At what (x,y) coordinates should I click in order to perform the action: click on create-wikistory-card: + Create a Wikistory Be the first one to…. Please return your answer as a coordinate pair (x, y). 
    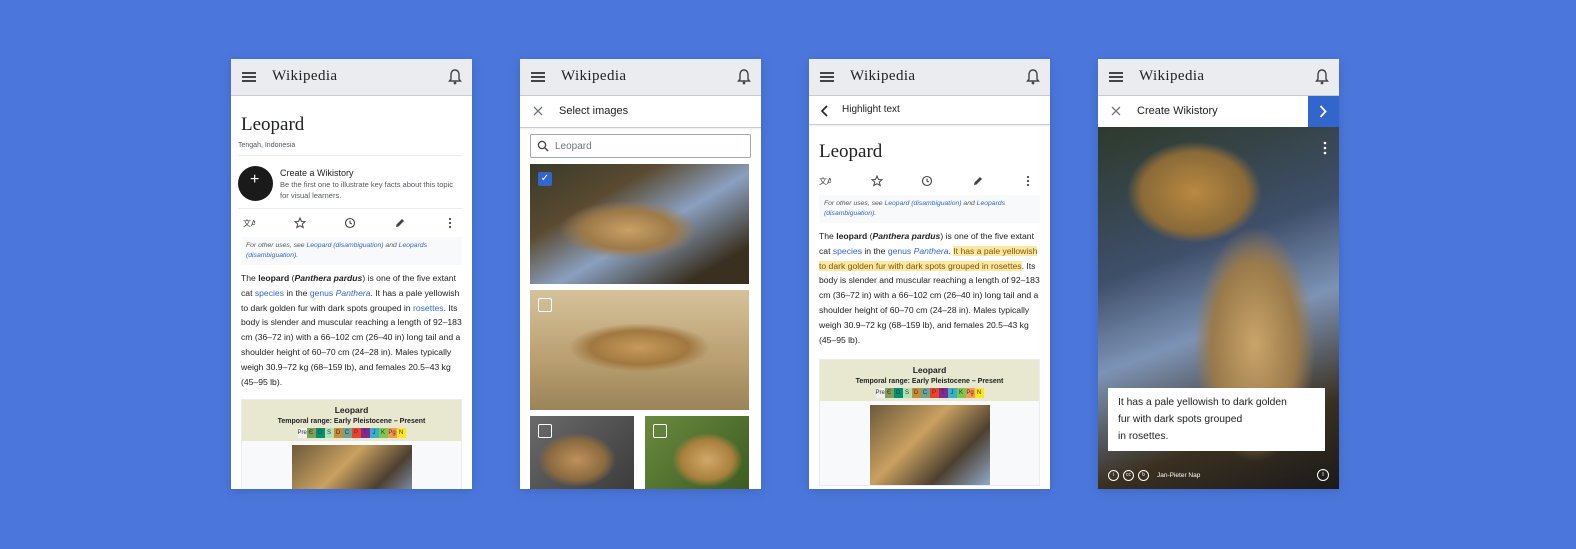
    Looking at the image, I should click on (350, 186).